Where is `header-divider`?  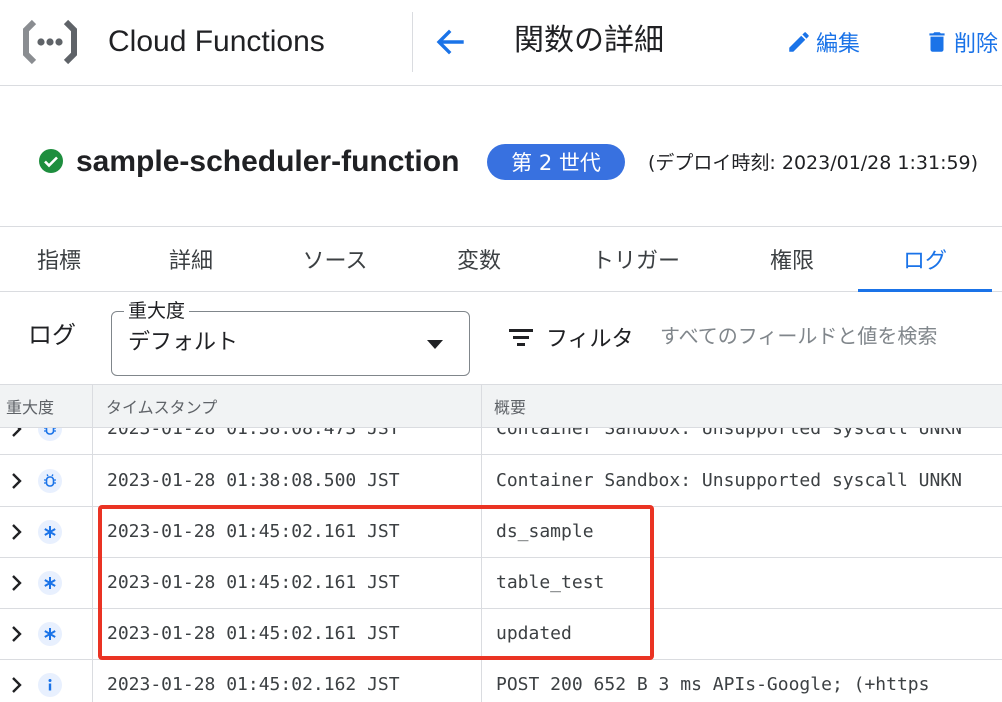
header-divider is located at coordinates (412, 42).